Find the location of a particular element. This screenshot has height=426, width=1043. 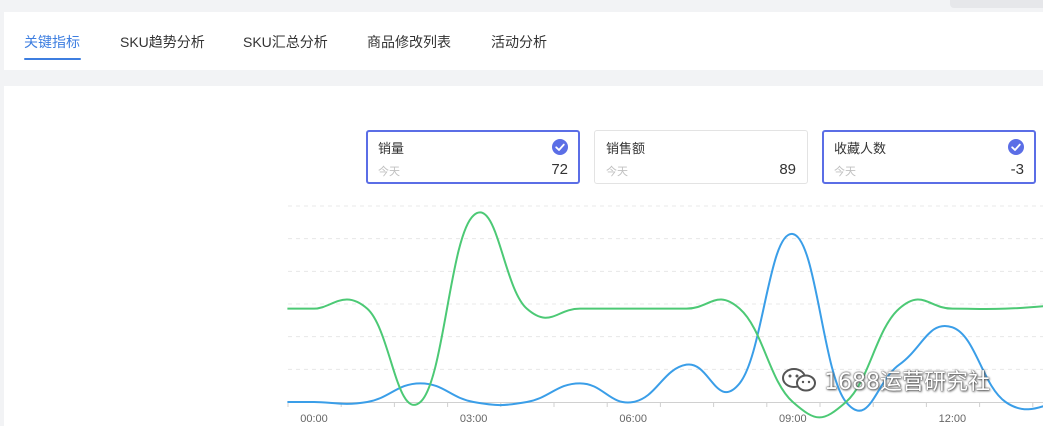

tab-bar: 关键指标 SKU趋势分析 SKU汇总分析 商品修改列表 活动分析 is located at coordinates (523, 41).